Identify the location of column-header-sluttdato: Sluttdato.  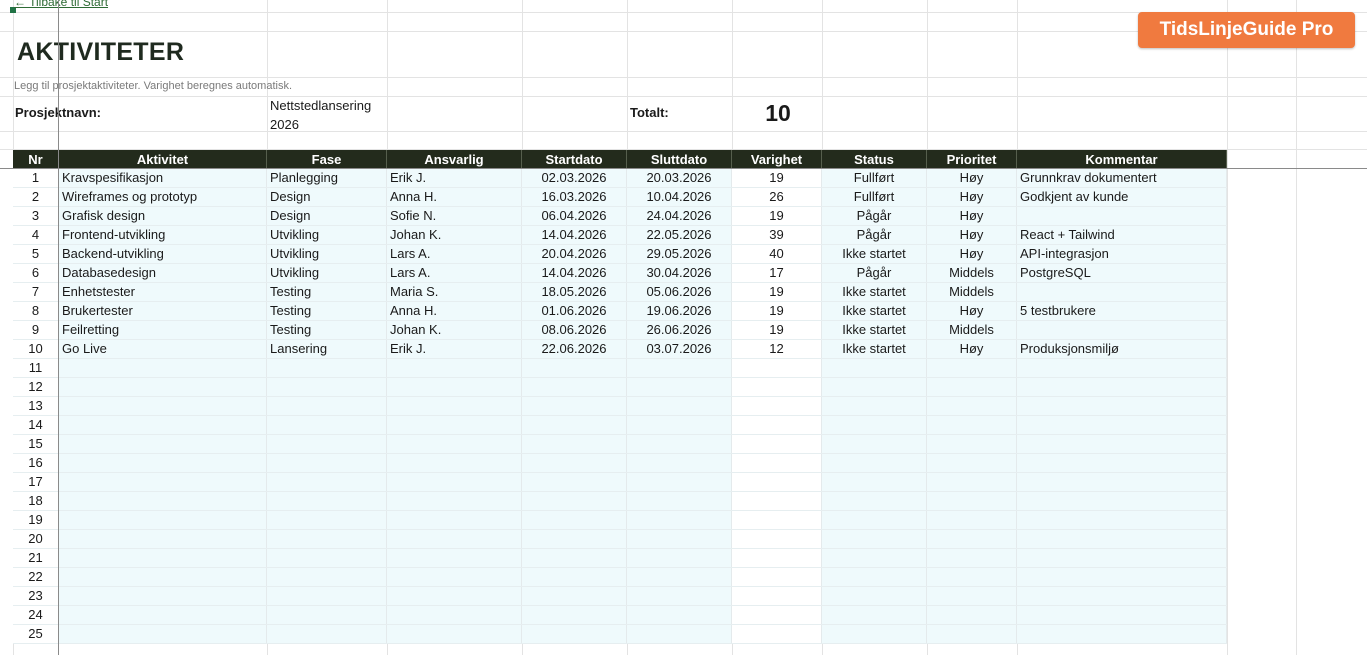
(679, 159).